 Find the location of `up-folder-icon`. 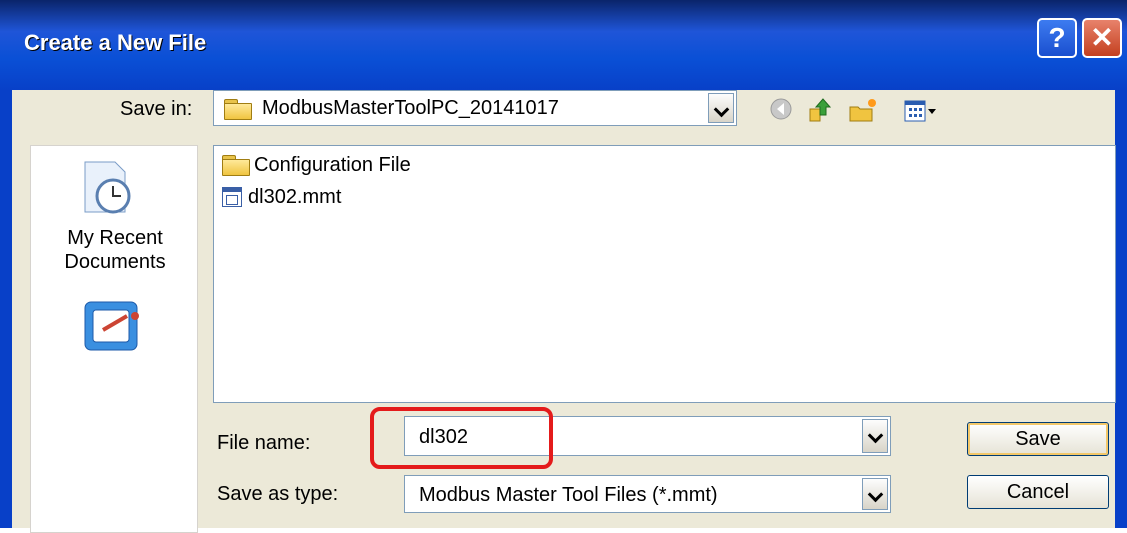

up-folder-icon is located at coordinates (820, 110).